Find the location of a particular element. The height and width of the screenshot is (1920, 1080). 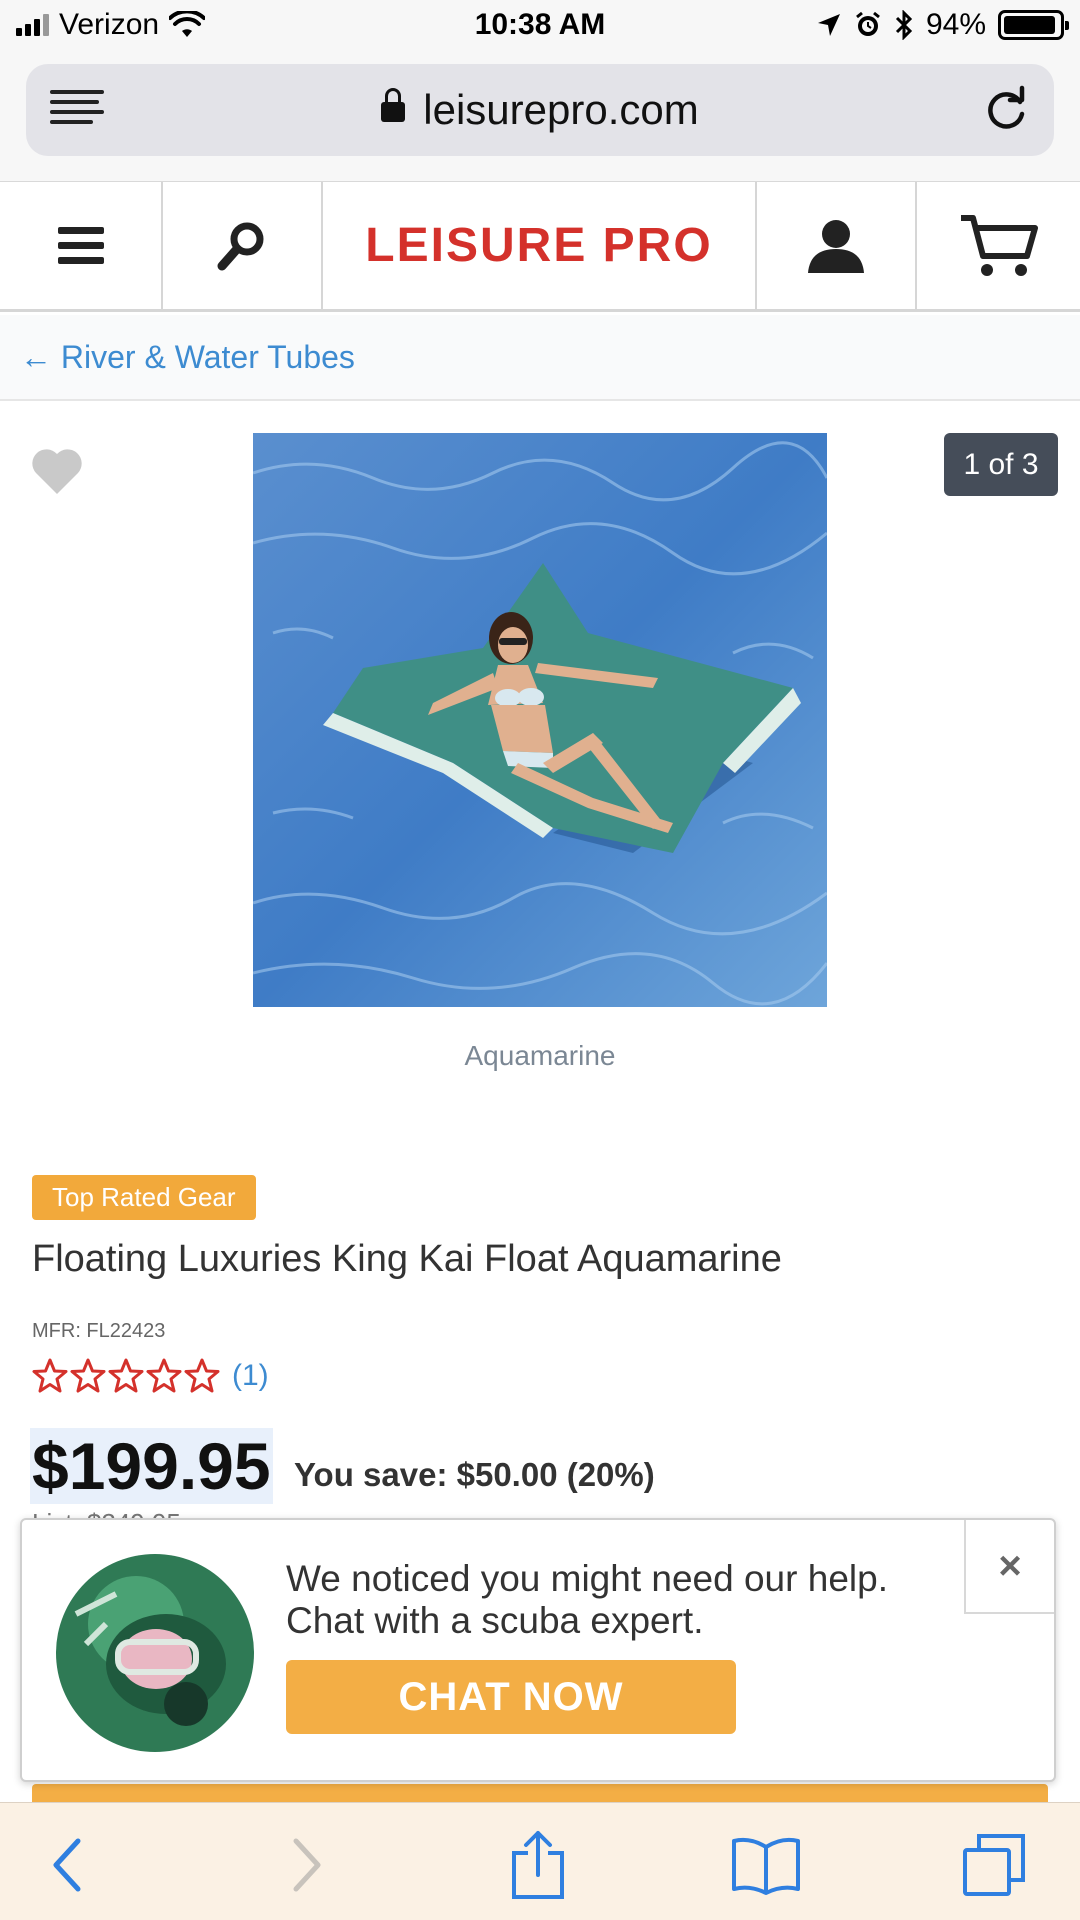

url-text: leisurepro.com is located at coordinates (561, 109).